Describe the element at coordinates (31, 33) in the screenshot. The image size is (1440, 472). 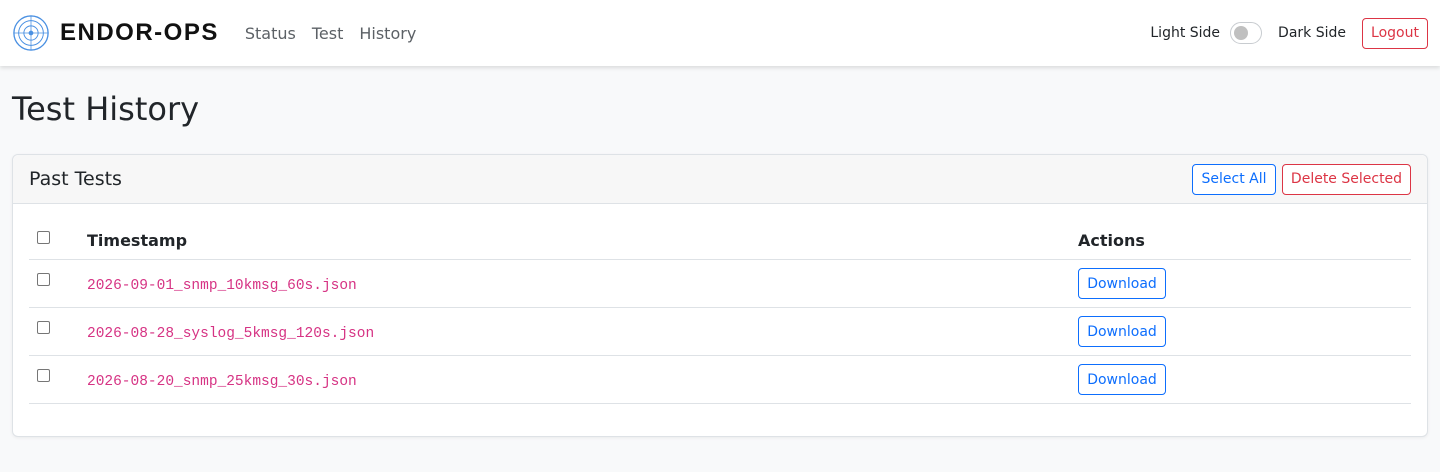
I see `endor-logo-icon` at that location.